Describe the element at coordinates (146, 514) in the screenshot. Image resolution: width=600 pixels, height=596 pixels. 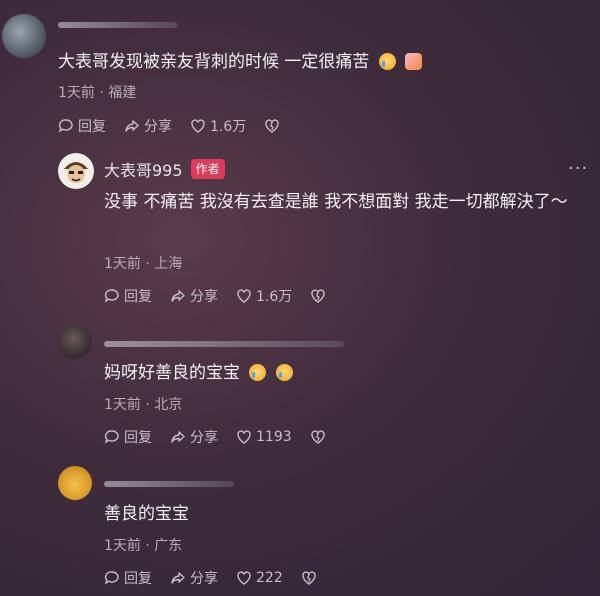
I see `comment-text: 善良的宝宝` at that location.